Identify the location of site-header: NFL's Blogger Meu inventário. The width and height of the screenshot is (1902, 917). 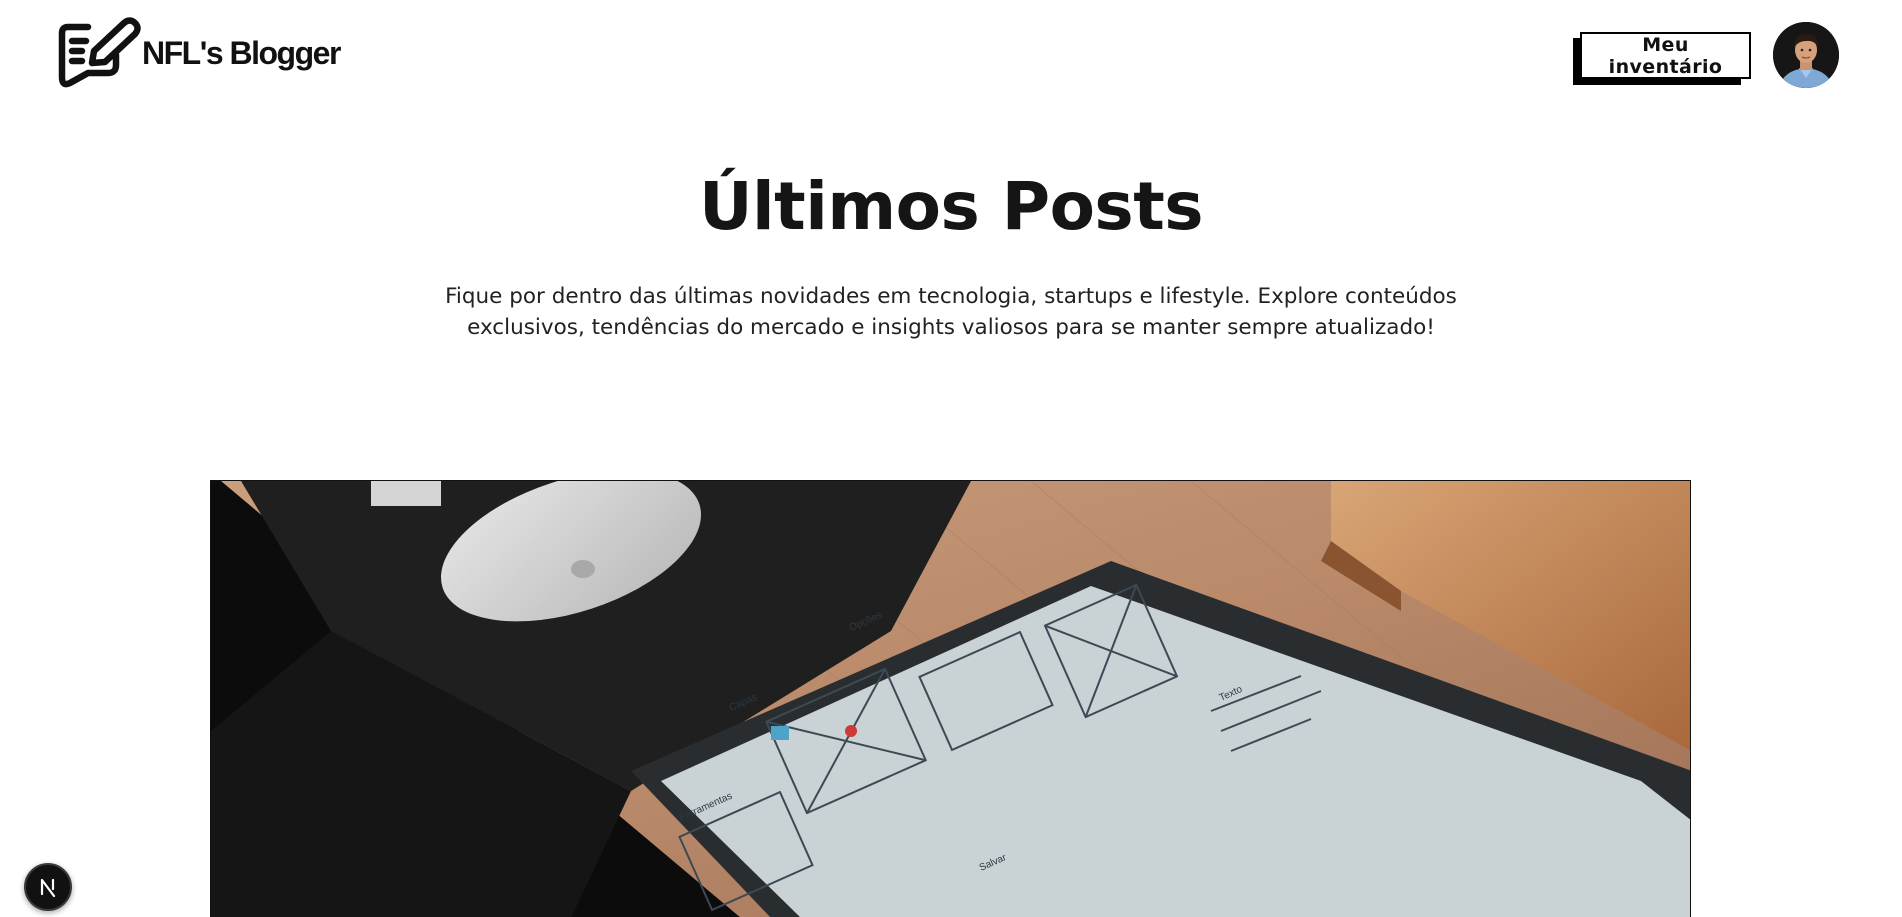
(951, 55).